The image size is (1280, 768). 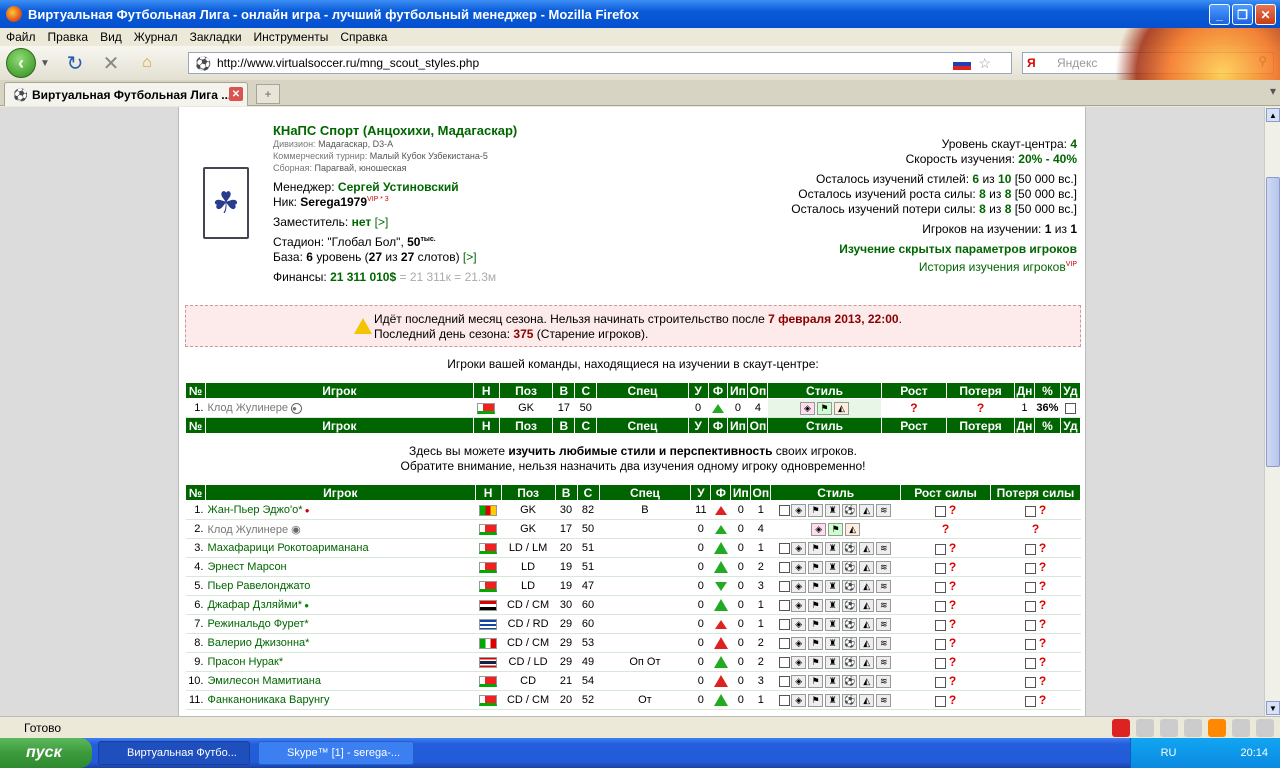 I want to click on player-name: Пьер Равелонджато, so click(x=340, y=586).